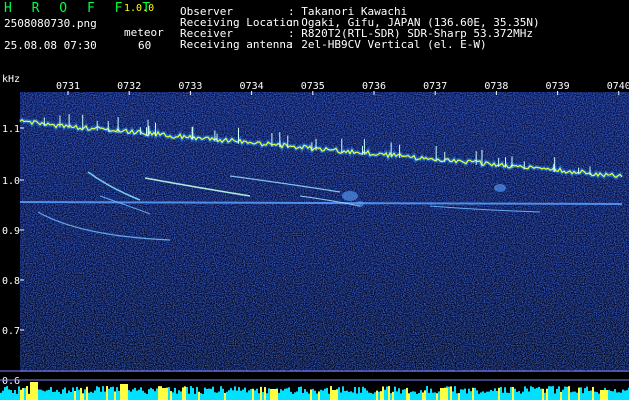  I want to click on freq-tick-0-6: 0.6, so click(11, 381).